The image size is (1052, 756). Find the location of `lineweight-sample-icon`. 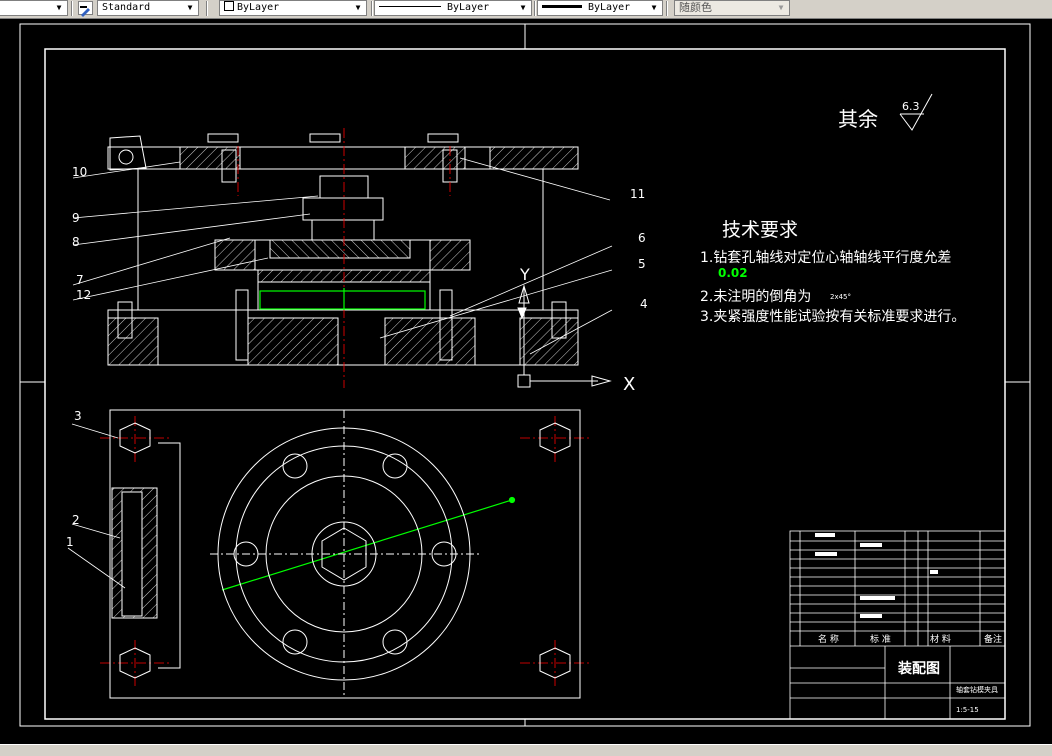

lineweight-sample-icon is located at coordinates (562, 6).